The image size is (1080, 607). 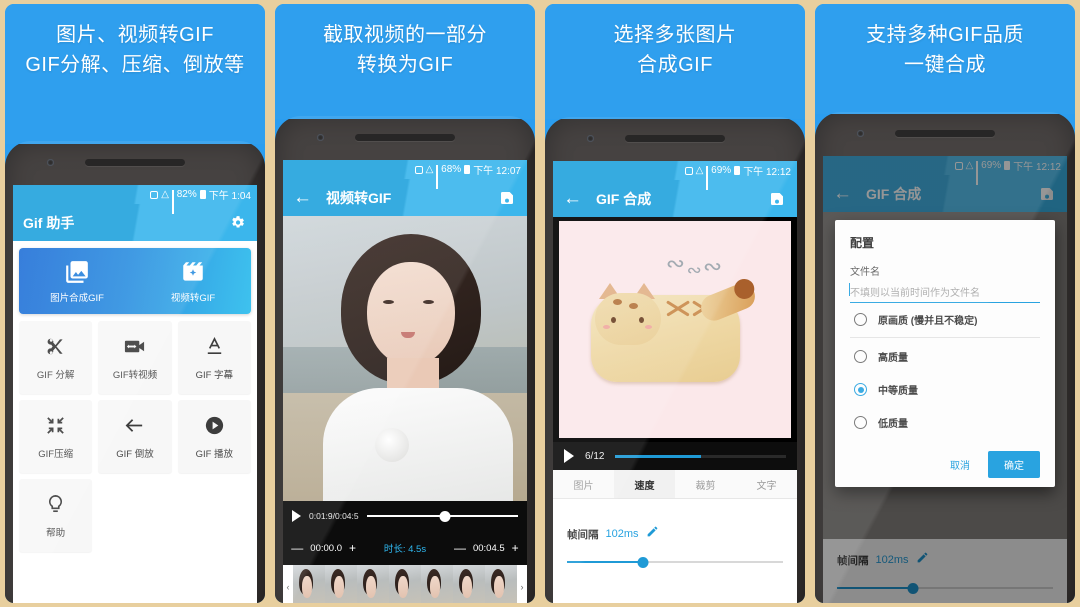 I want to click on filmstrip-prev-icon: ‹, so click(x=288, y=587).